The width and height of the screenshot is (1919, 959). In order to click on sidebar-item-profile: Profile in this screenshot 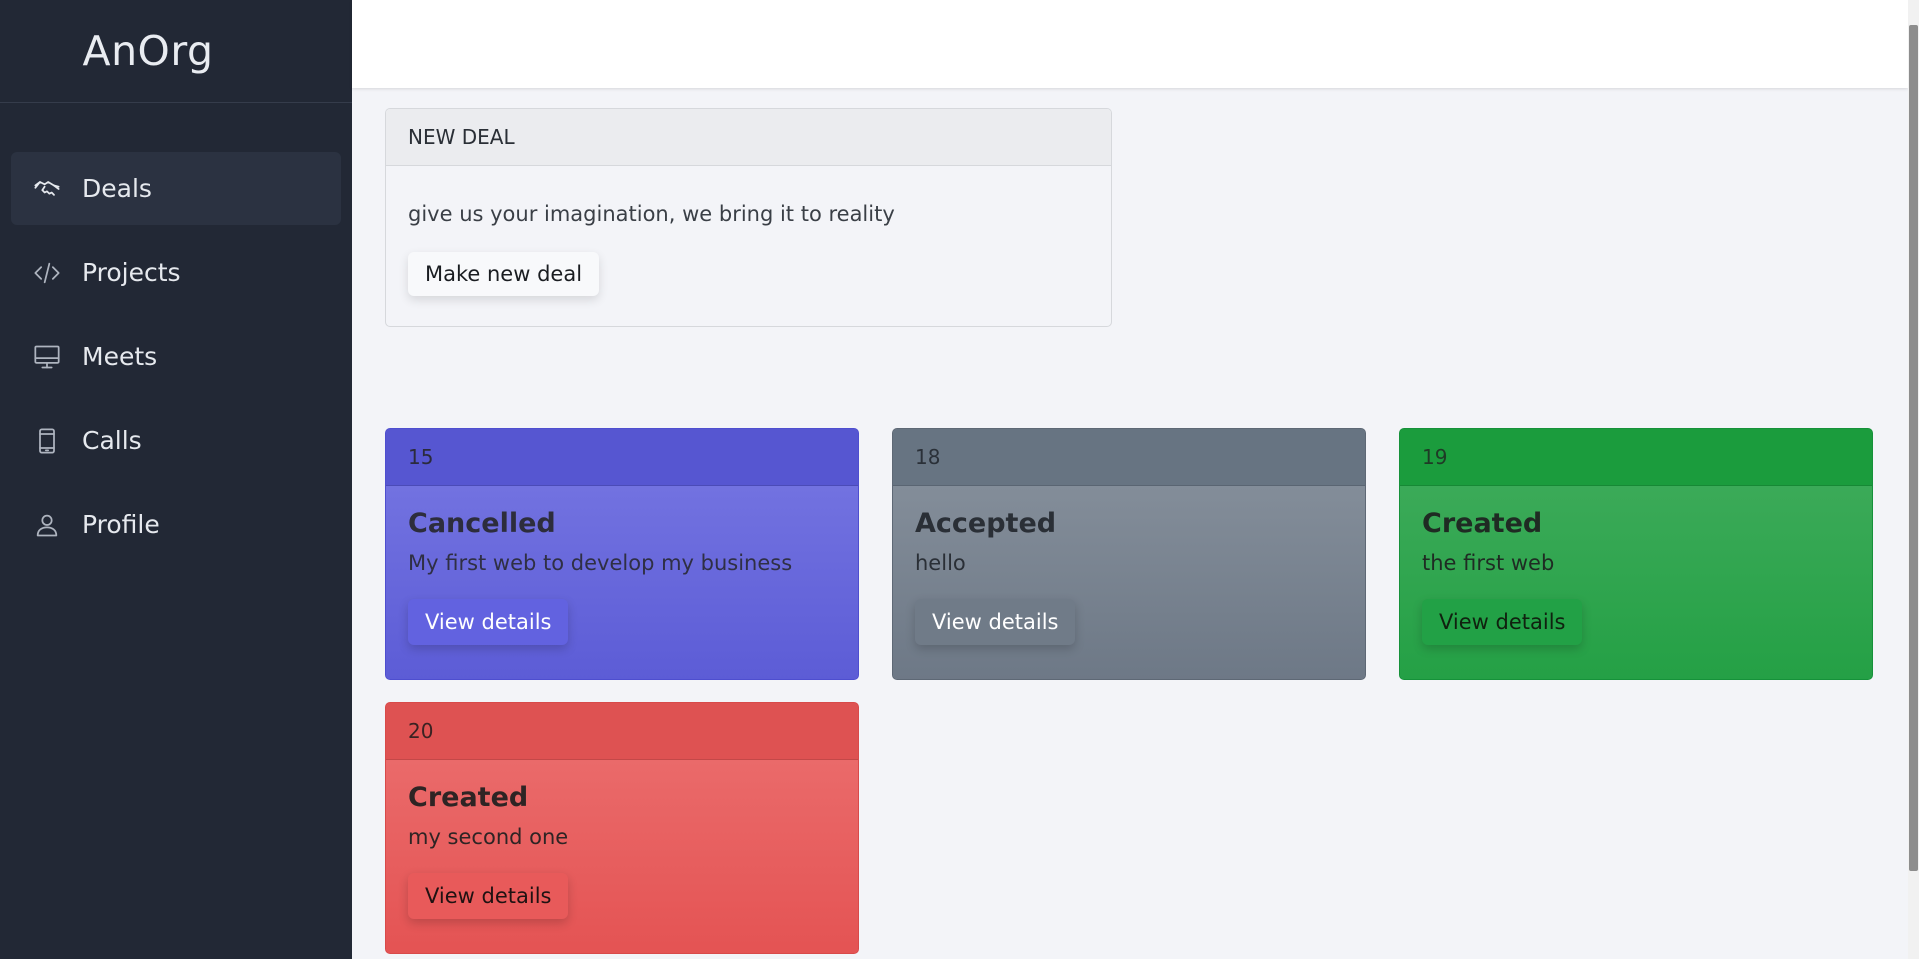, I will do `click(176, 524)`.